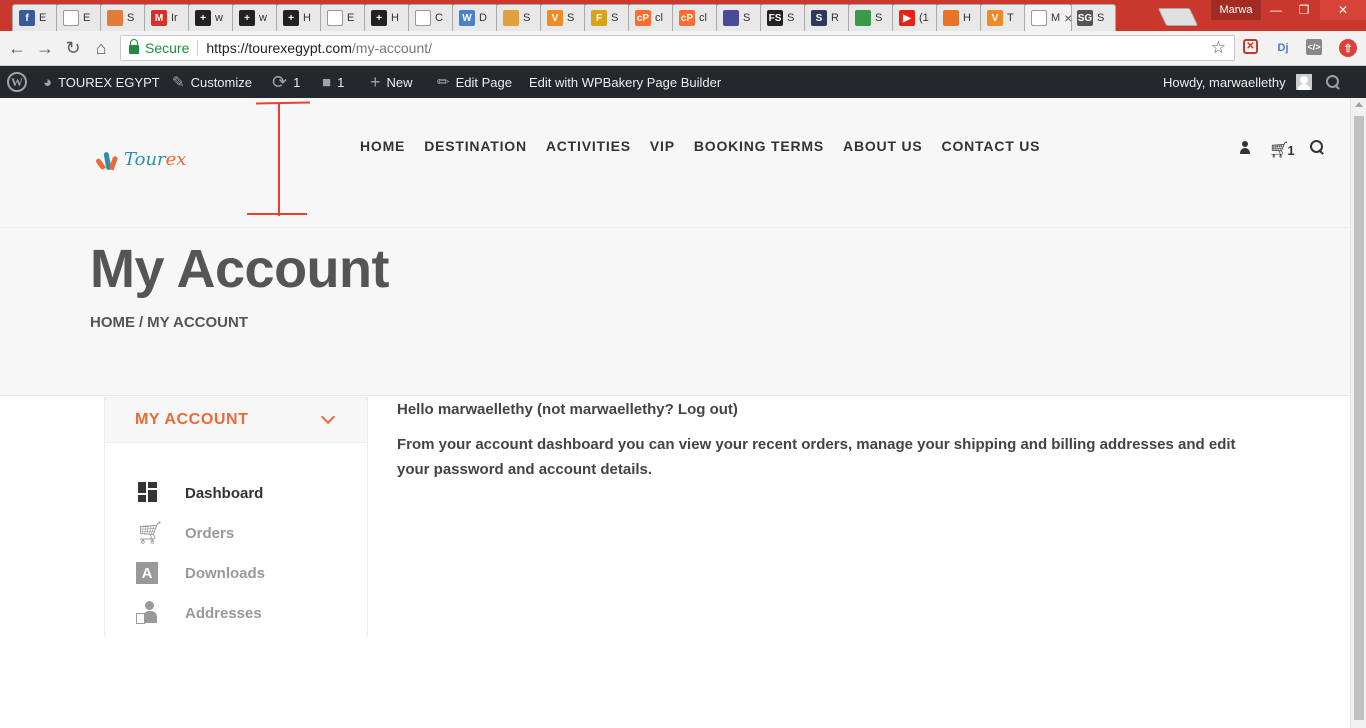 The height and width of the screenshot is (728, 1366). I want to click on nav-about-us: ABOUT US, so click(883, 146).